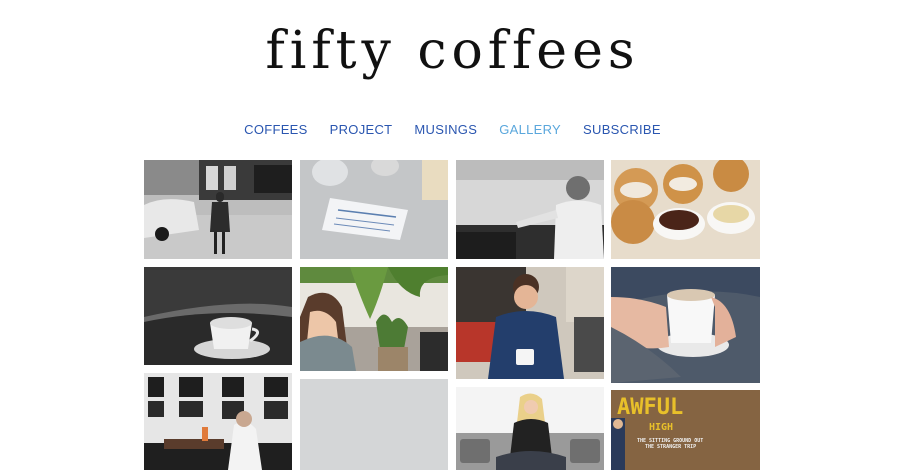 The width and height of the screenshot is (905, 470). What do you see at coordinates (530, 323) in the screenshot?
I see `photo-man-blue-sweater` at bounding box center [530, 323].